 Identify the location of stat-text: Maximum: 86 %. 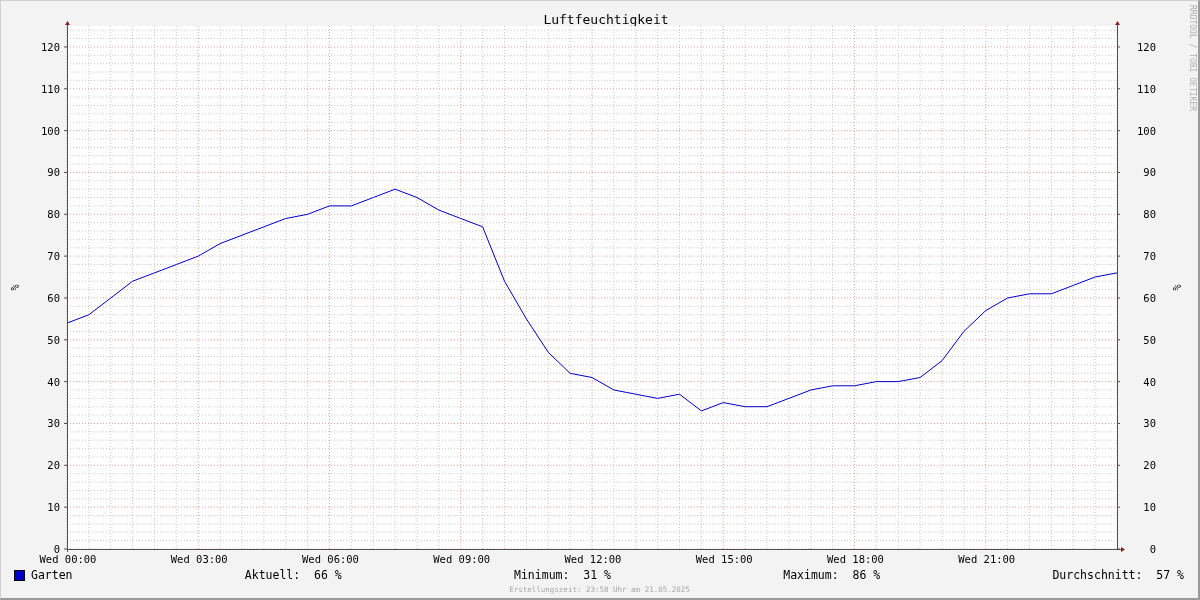
(832, 575).